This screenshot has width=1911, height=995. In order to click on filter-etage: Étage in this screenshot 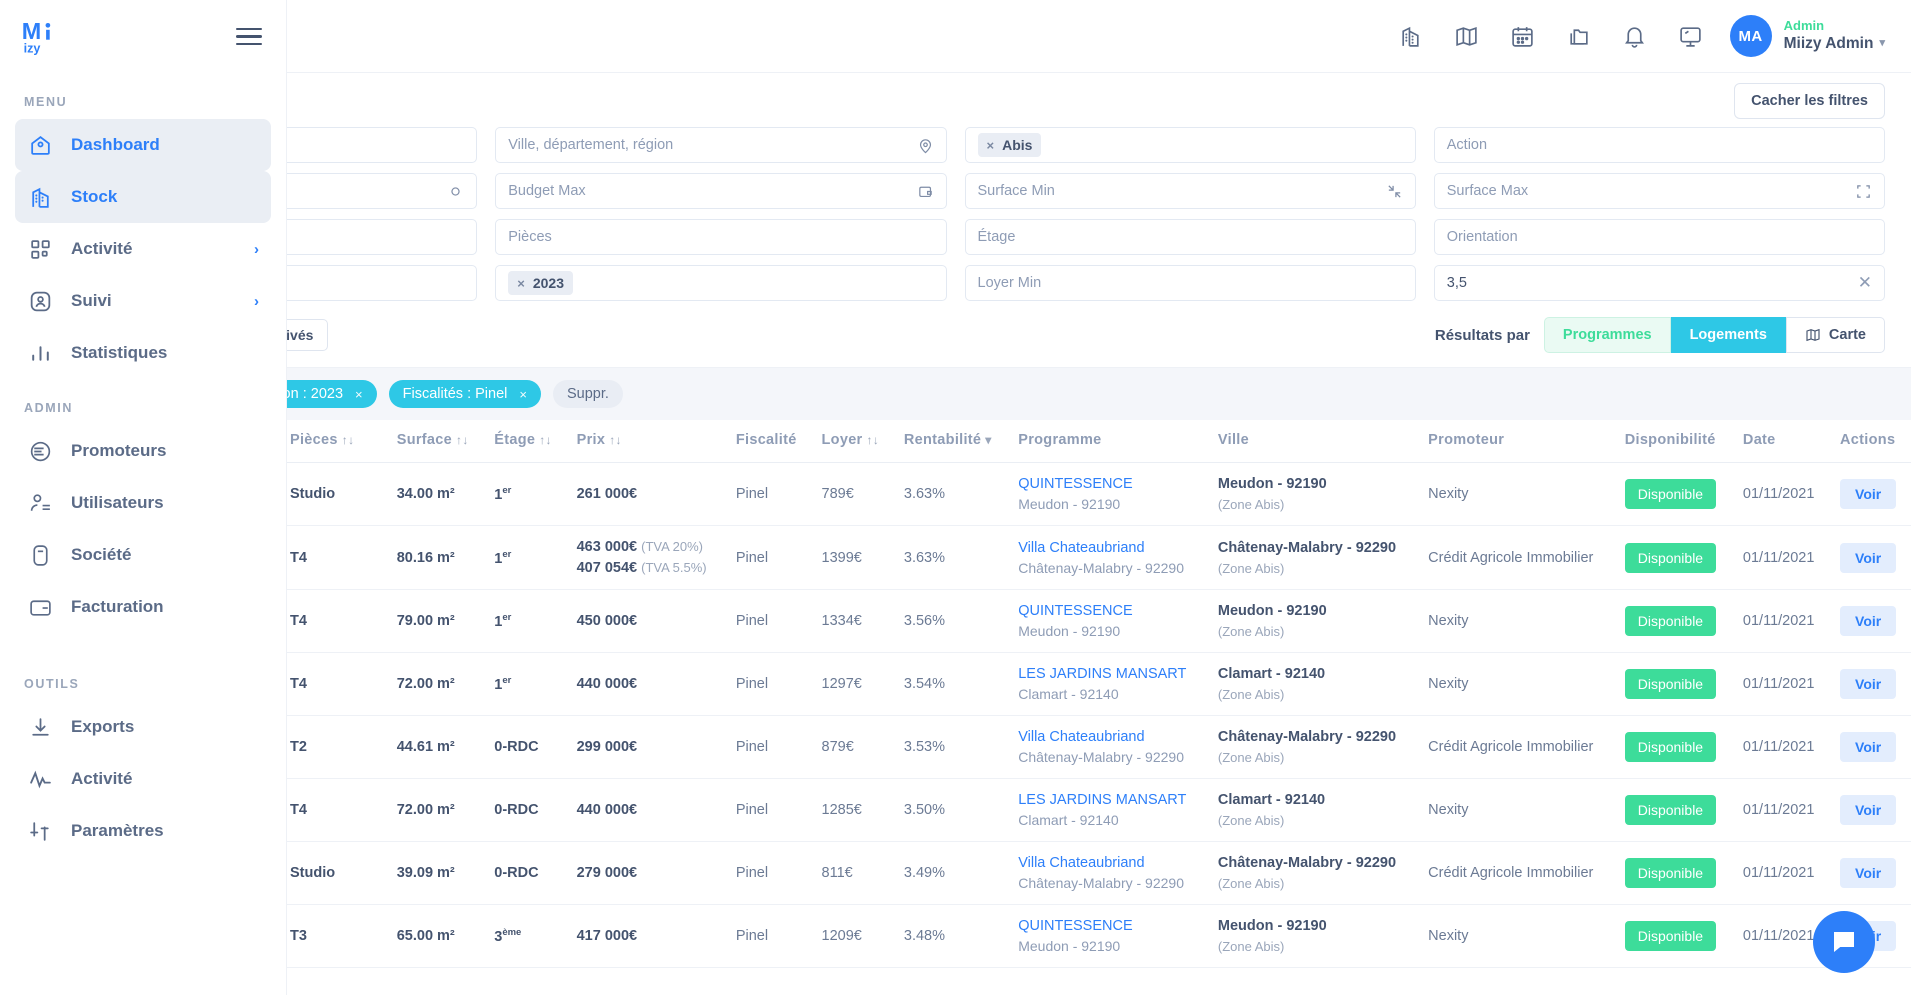, I will do `click(1190, 237)`.